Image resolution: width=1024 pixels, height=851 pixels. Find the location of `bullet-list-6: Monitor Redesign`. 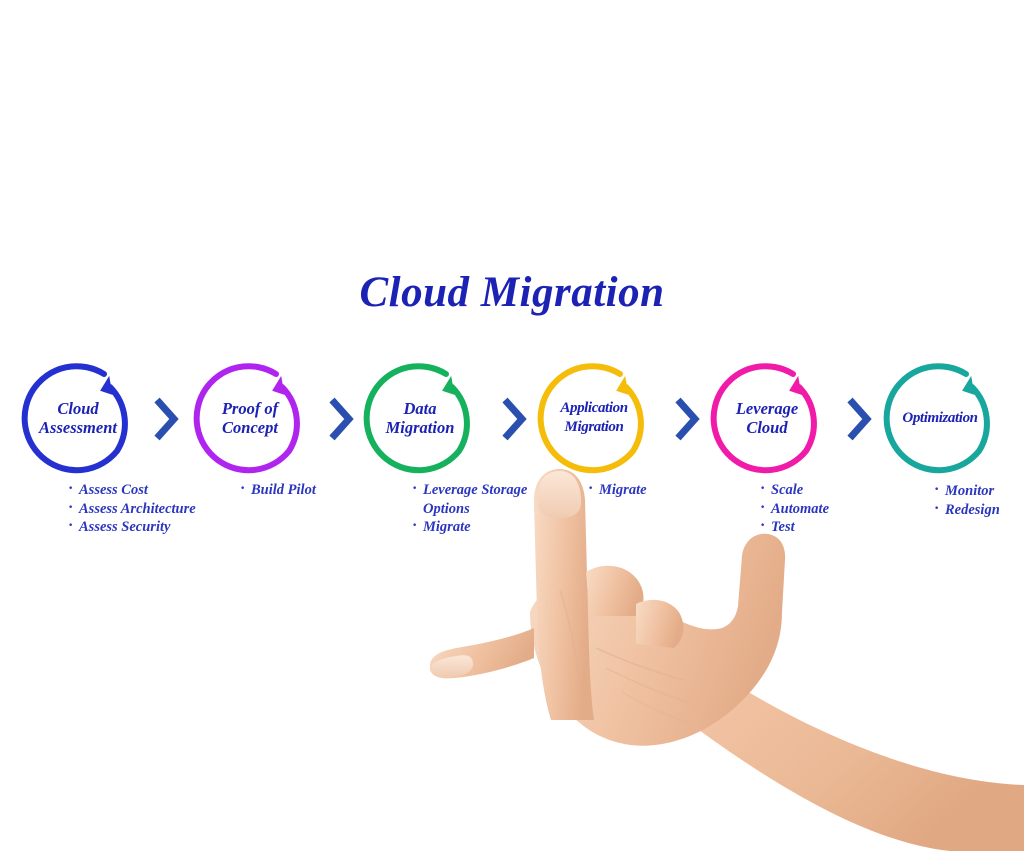

bullet-list-6: Monitor Redesign is located at coordinates (967, 500).